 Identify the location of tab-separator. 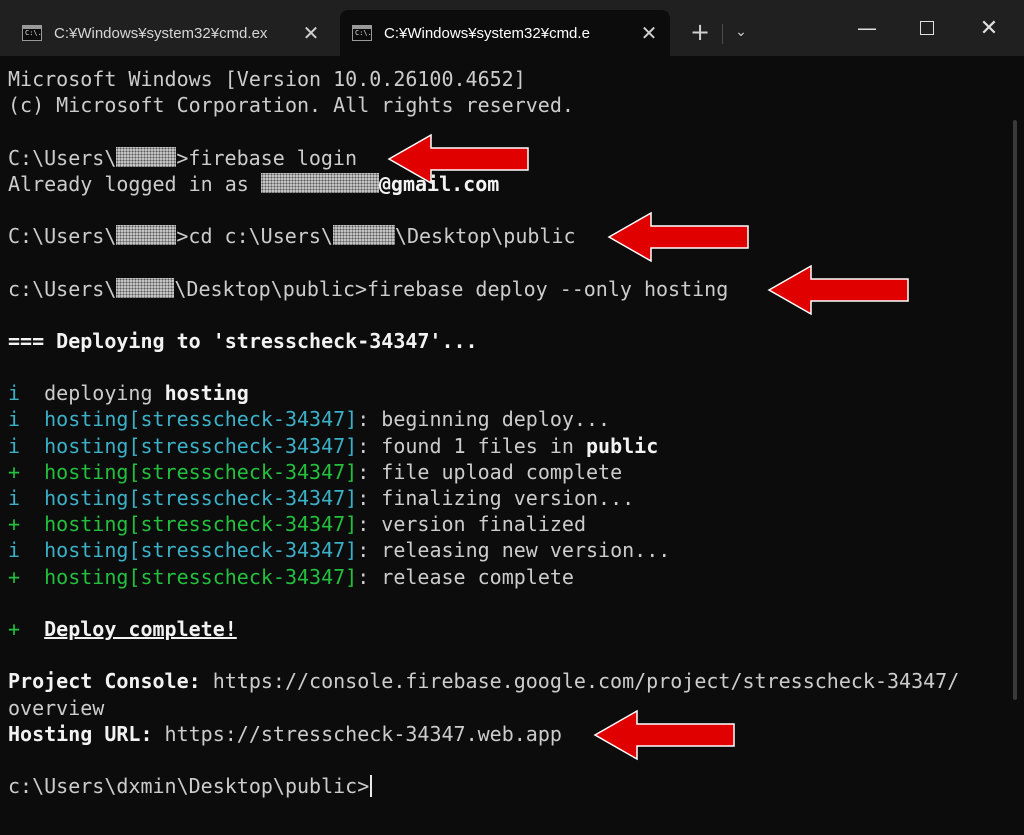
(722, 34).